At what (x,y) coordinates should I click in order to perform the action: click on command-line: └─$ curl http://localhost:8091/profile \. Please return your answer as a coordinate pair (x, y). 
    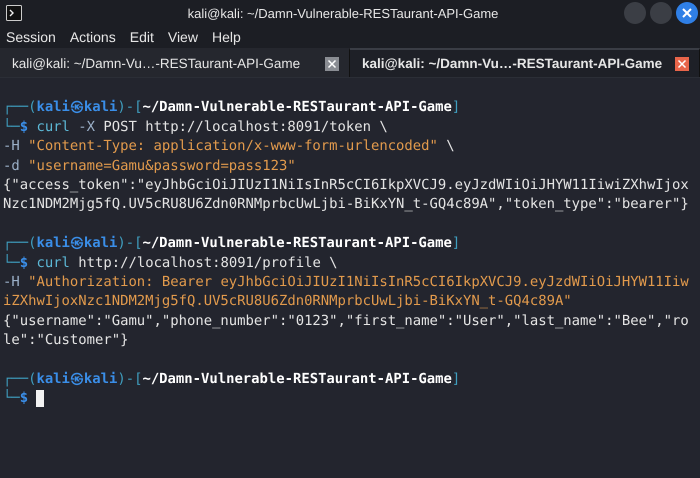
    Looking at the image, I should click on (170, 263).